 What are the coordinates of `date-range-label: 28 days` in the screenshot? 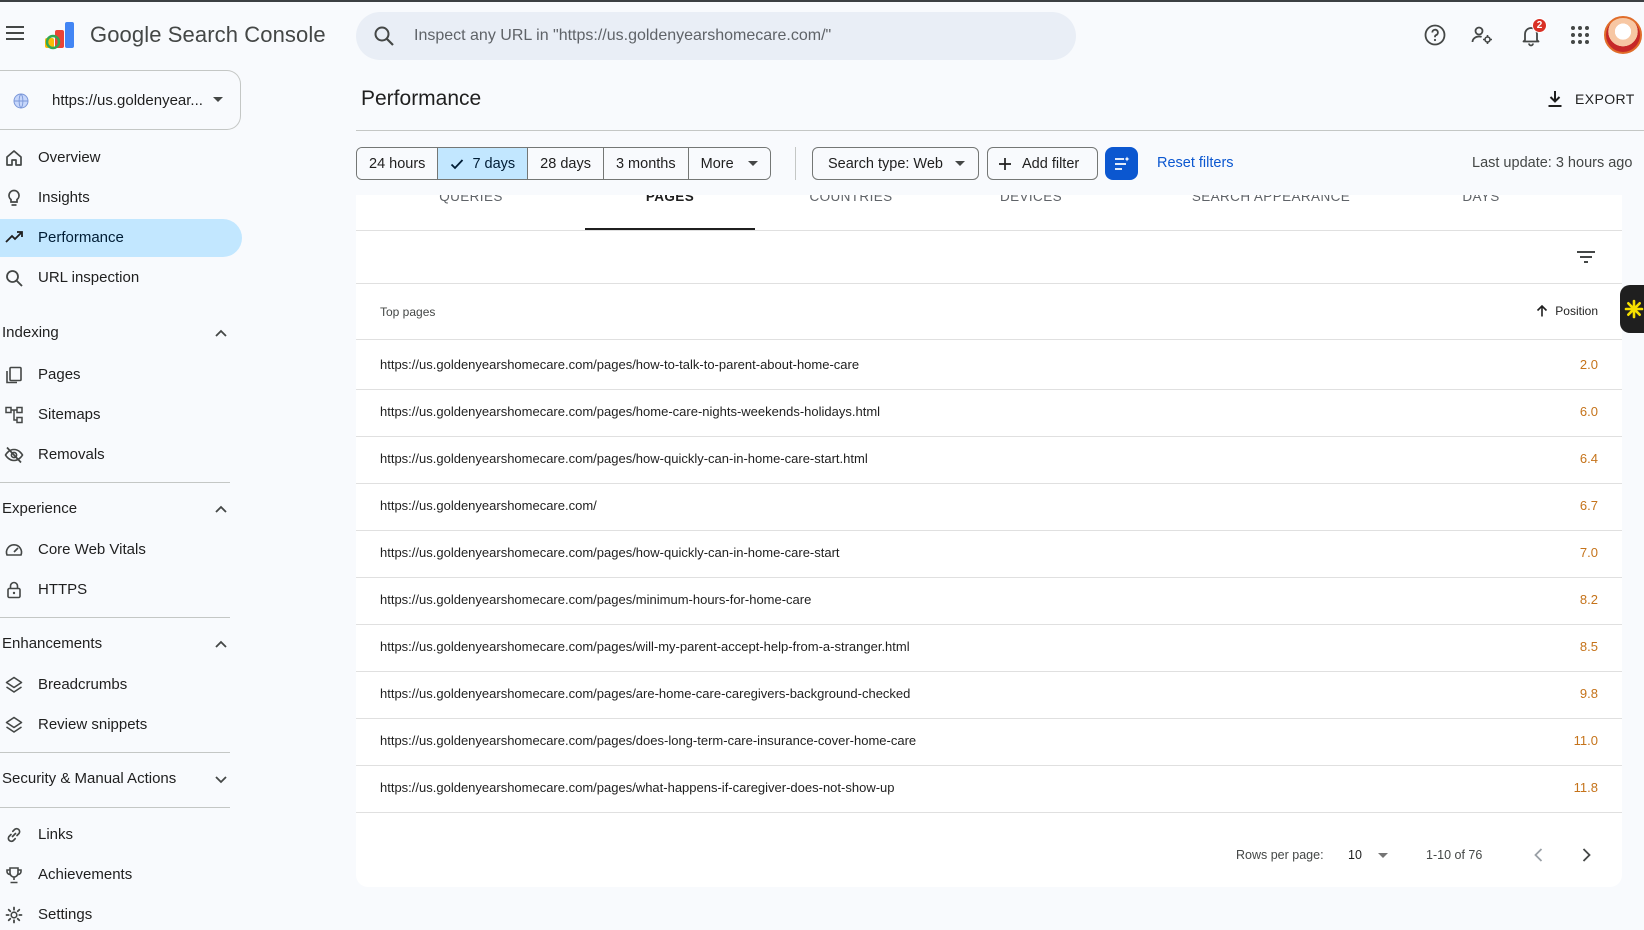 It's located at (565, 163).